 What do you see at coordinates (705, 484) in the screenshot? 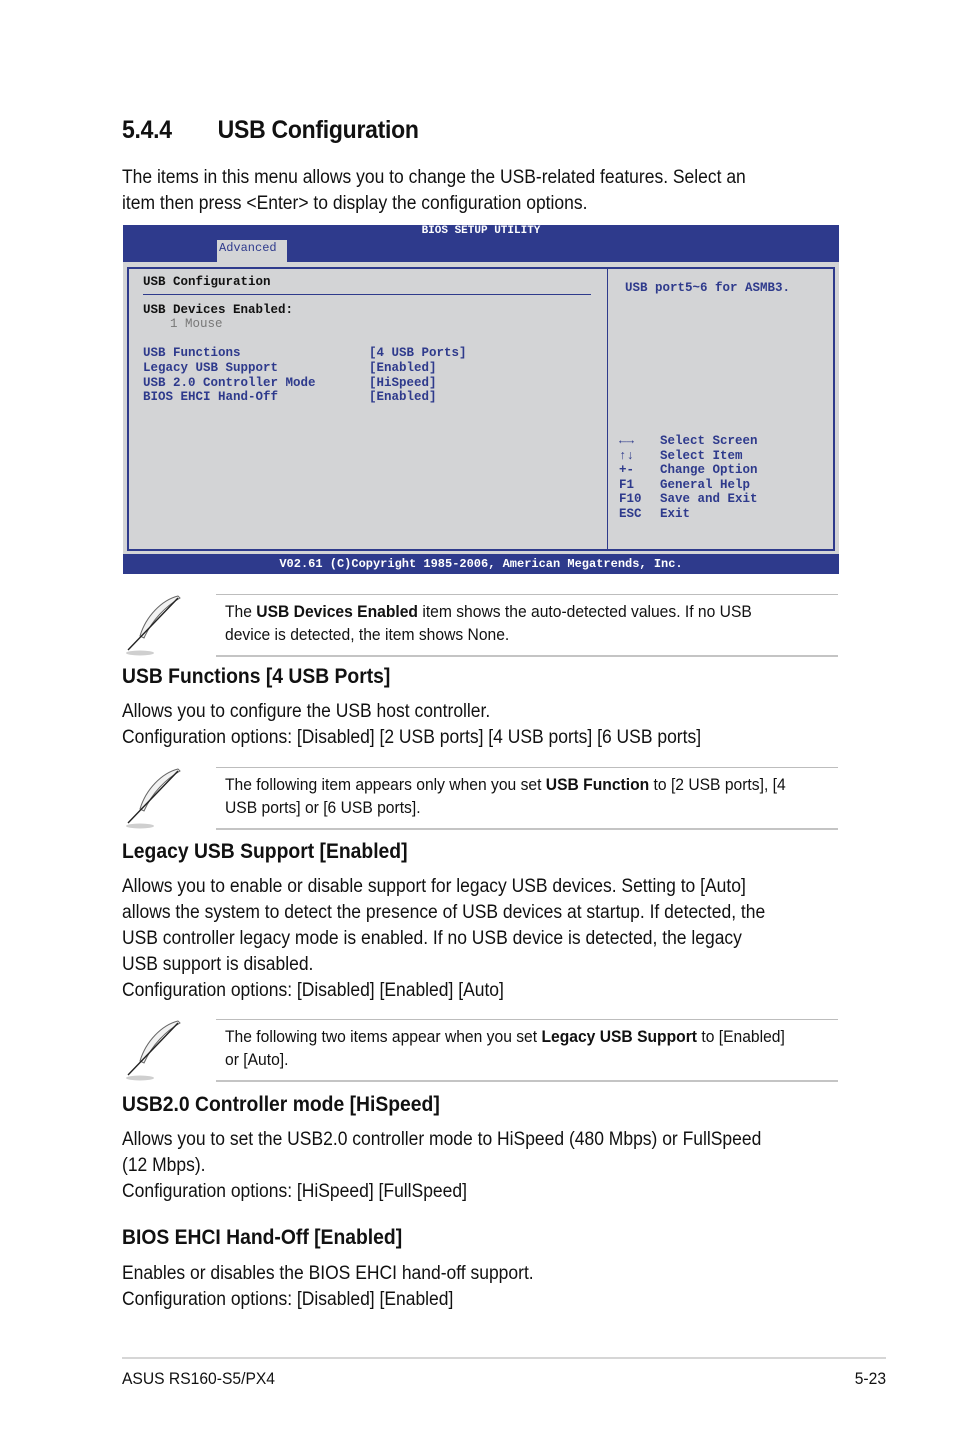
I see `key-action: General Help` at bounding box center [705, 484].